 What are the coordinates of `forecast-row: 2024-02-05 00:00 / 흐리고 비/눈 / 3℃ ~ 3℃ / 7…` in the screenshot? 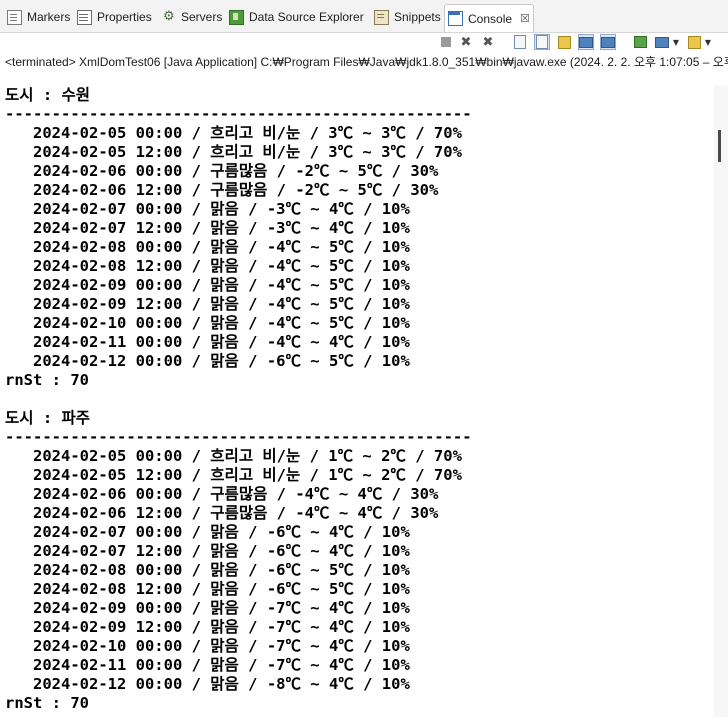 It's located at (233, 133).